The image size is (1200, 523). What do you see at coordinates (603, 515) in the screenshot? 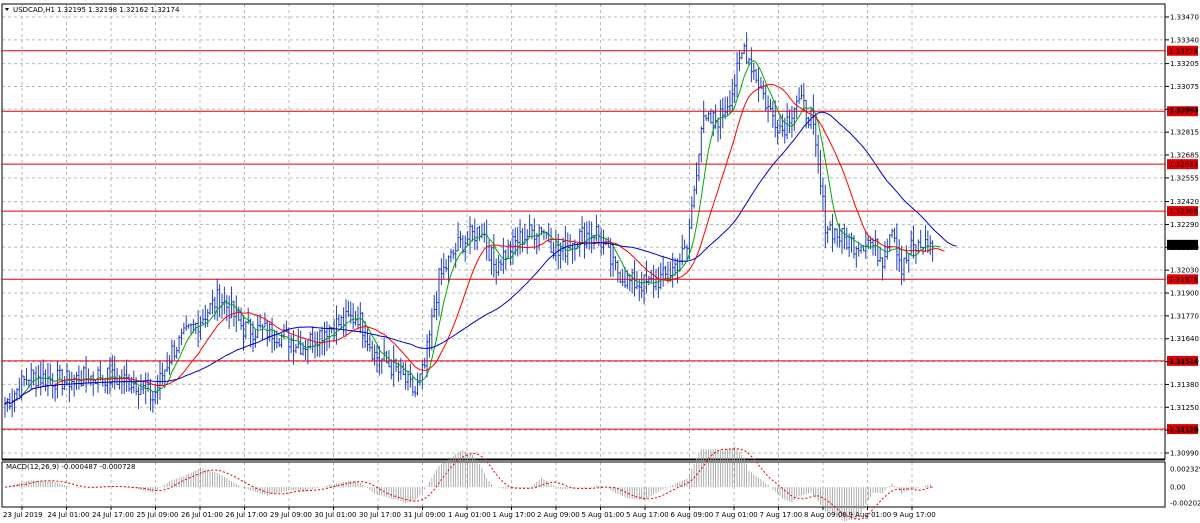
I see `x-tick-label: 5 Aug 01:00` at bounding box center [603, 515].